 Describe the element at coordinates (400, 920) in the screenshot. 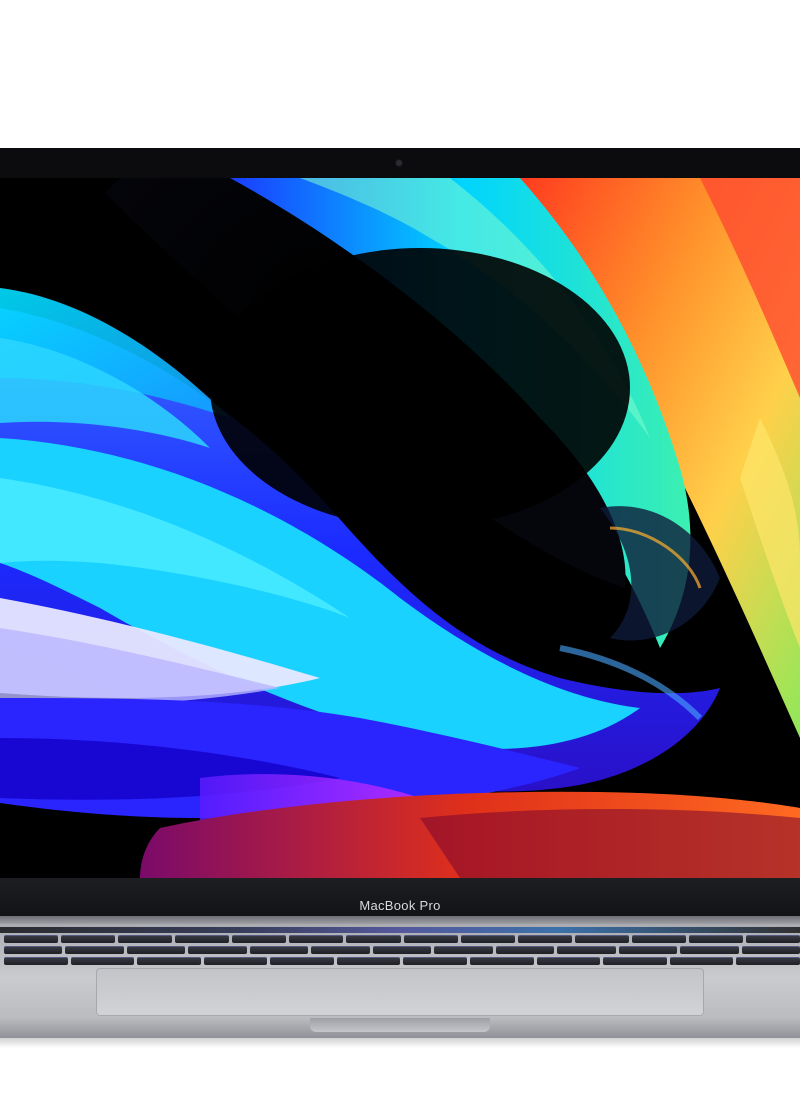

I see `hinge` at that location.